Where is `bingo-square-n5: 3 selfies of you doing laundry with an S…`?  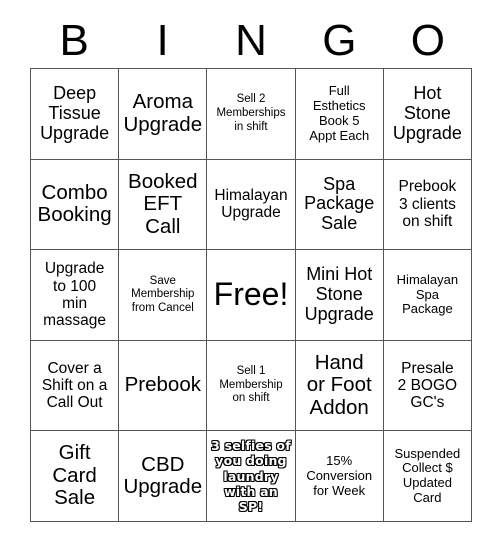 bingo-square-n5: 3 selfies of you doing laundry with an S… is located at coordinates (251, 476).